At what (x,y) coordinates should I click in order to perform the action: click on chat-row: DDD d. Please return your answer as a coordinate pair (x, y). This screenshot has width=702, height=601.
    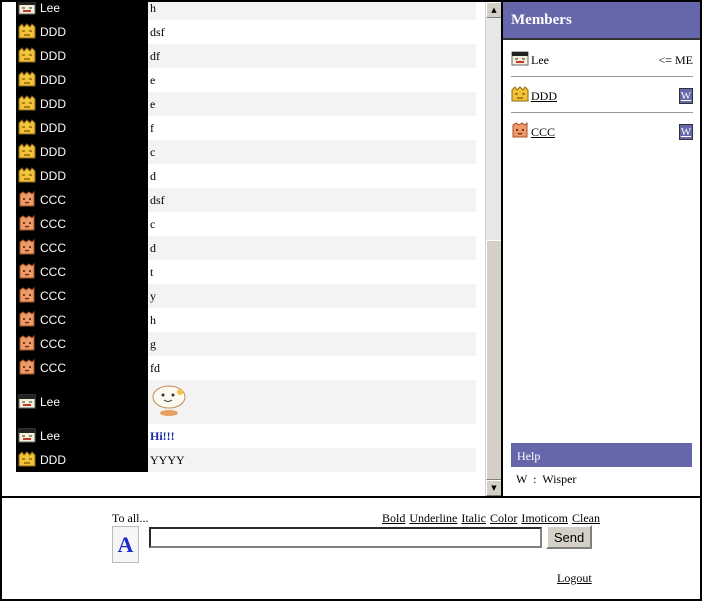
    Looking at the image, I should click on (246, 176).